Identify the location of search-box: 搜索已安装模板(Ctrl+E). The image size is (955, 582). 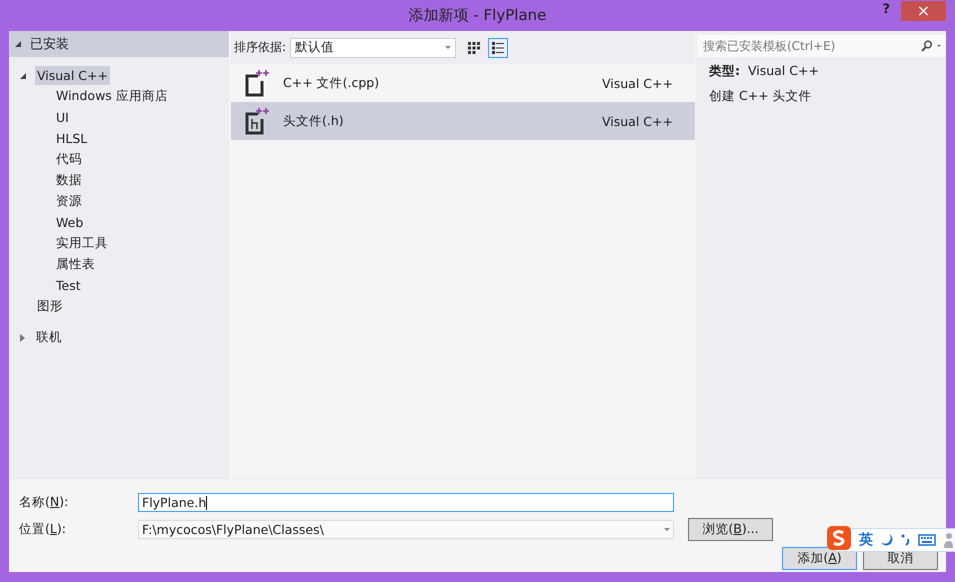
(821, 46).